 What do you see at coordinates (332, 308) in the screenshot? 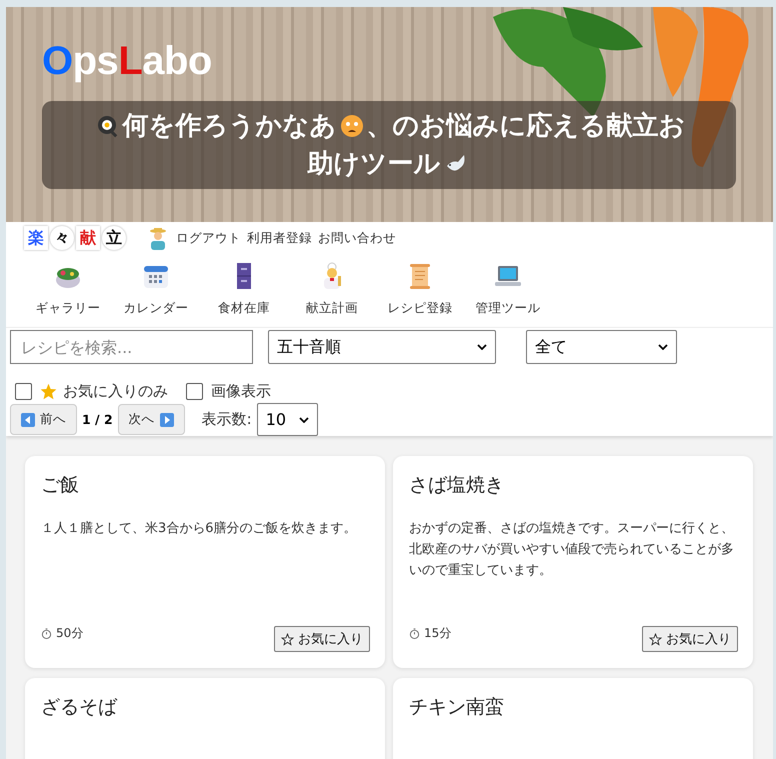
I see `nav-label: 献立計画` at bounding box center [332, 308].